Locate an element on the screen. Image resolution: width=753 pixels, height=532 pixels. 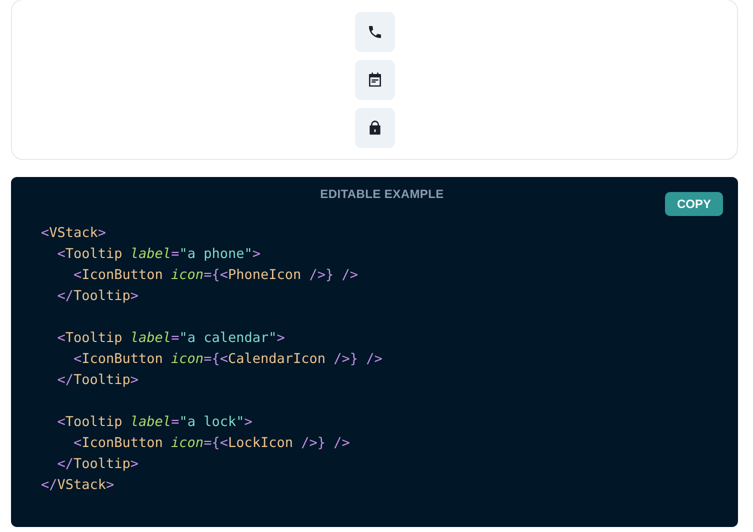
code-line: <IconButton icon={<PhoneIcon />} /> is located at coordinates (215, 275).